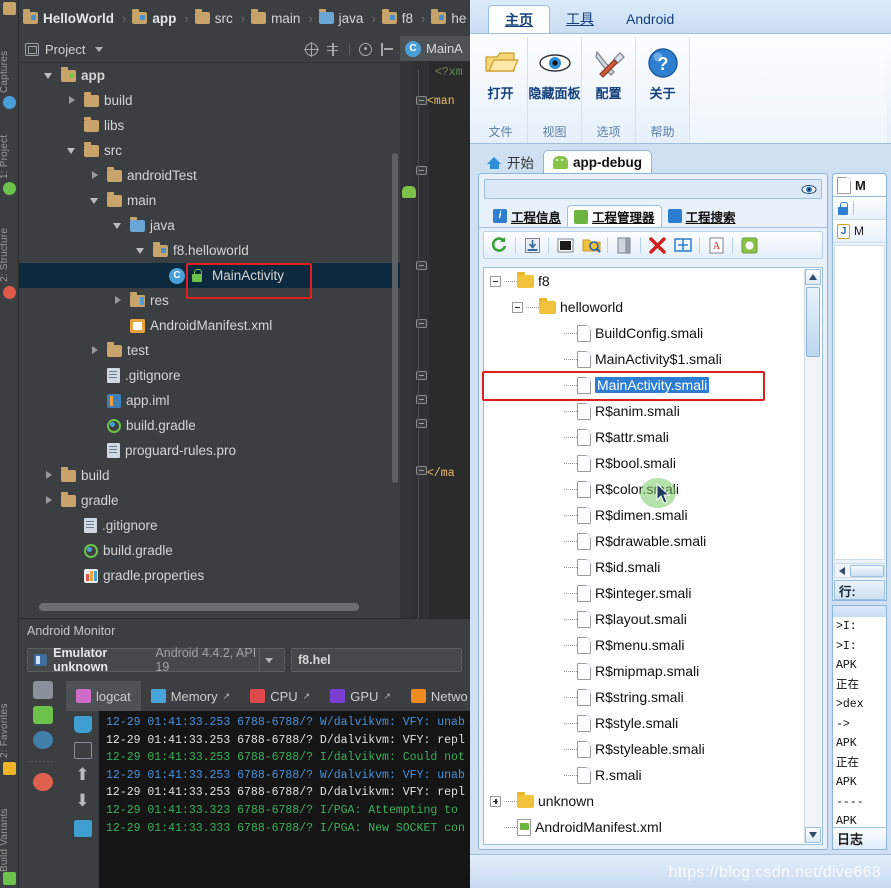  I want to click on editor-fold-strip, so click(421, 339).